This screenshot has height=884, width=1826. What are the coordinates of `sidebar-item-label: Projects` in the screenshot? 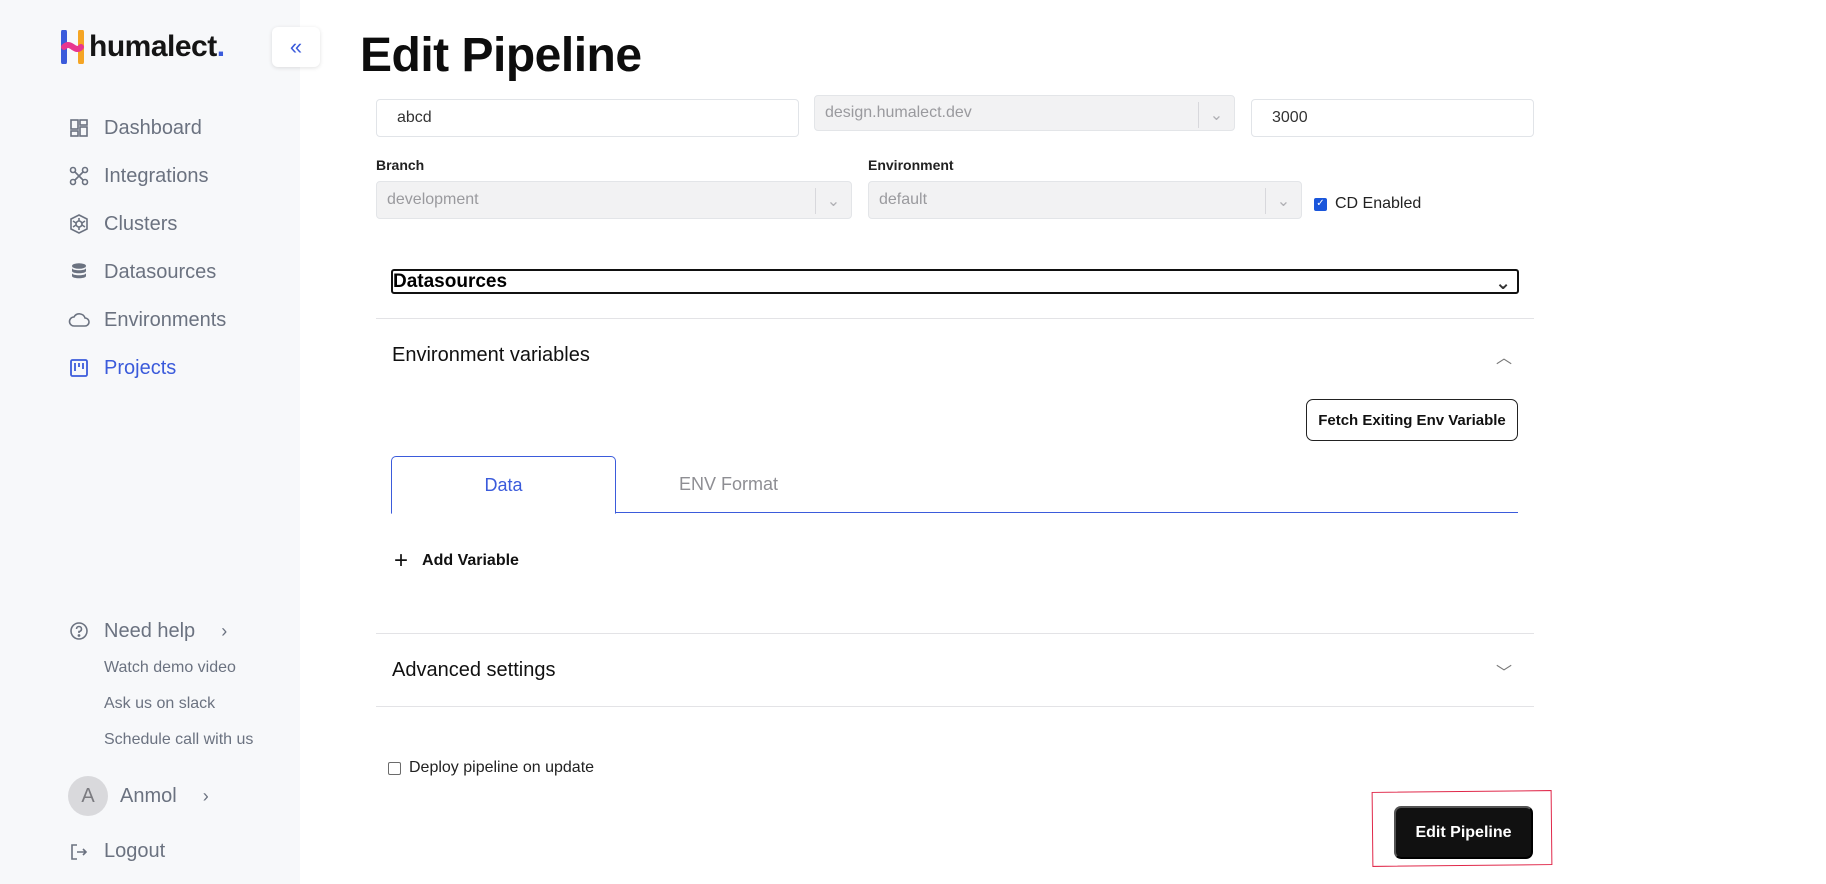 It's located at (140, 367).